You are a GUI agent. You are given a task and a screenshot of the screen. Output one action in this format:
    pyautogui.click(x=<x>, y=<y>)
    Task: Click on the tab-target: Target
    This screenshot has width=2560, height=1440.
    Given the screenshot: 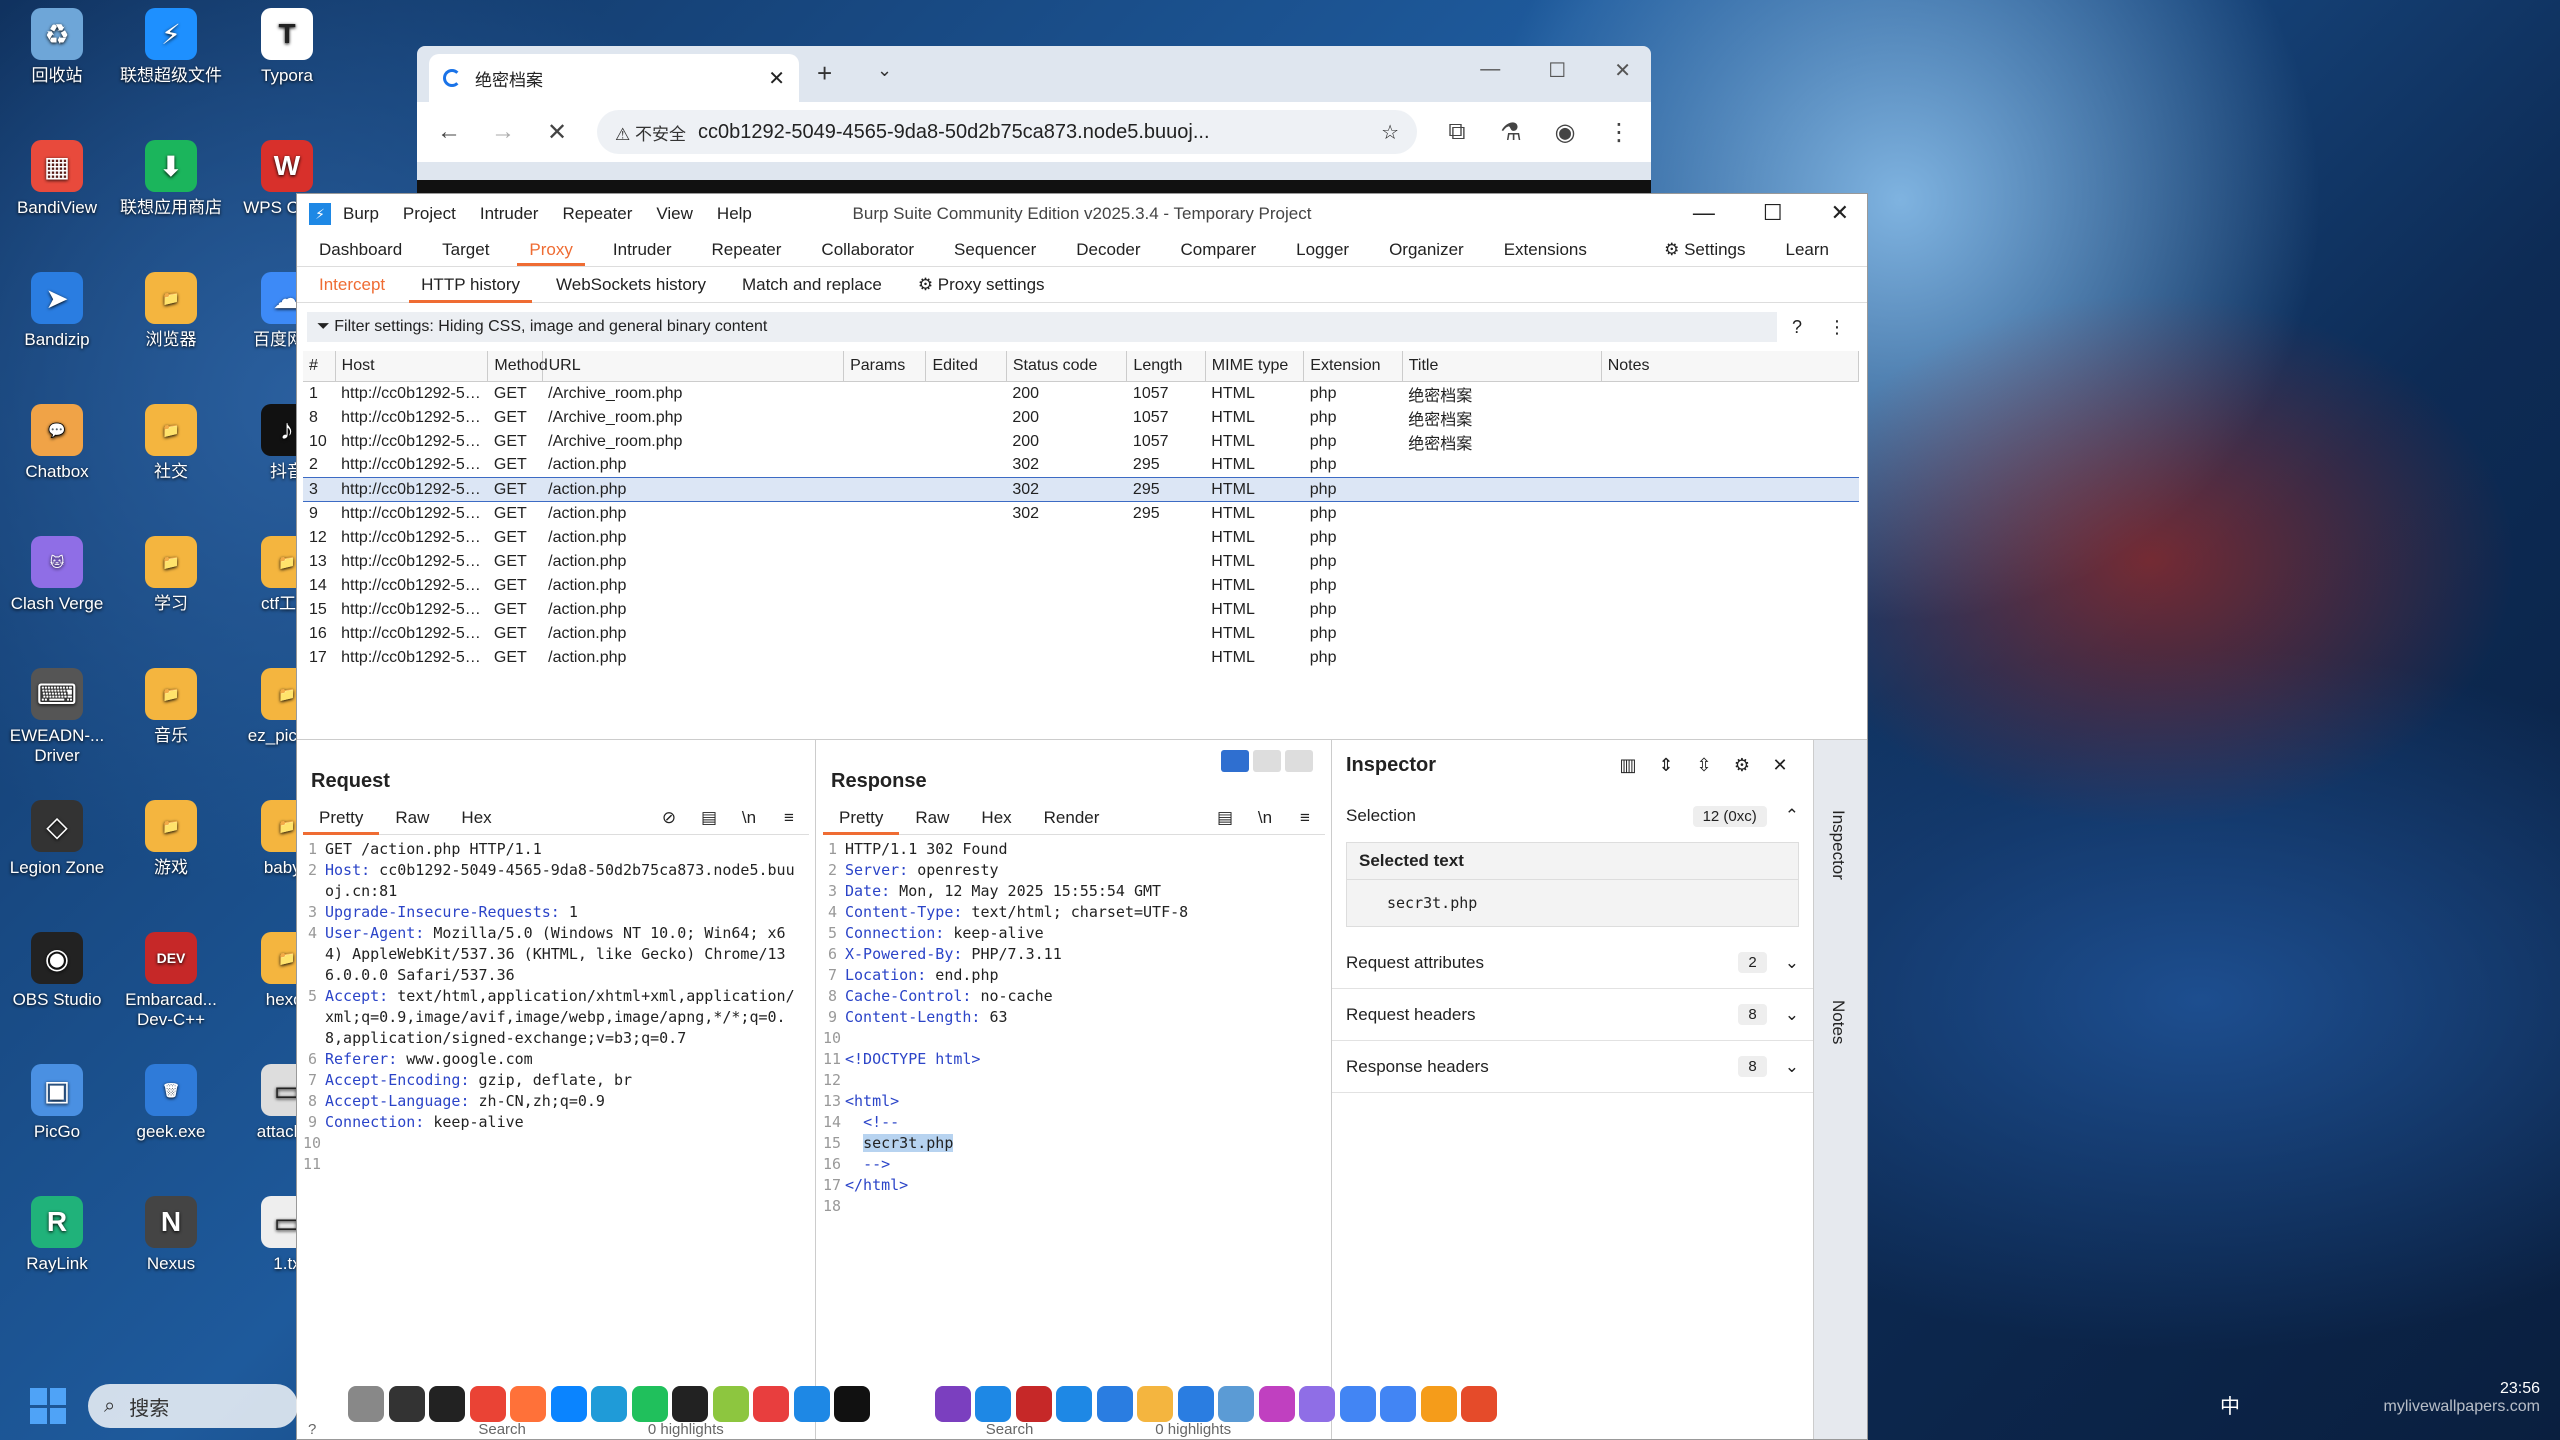 What is the action you would take?
    pyautogui.click(x=465, y=250)
    